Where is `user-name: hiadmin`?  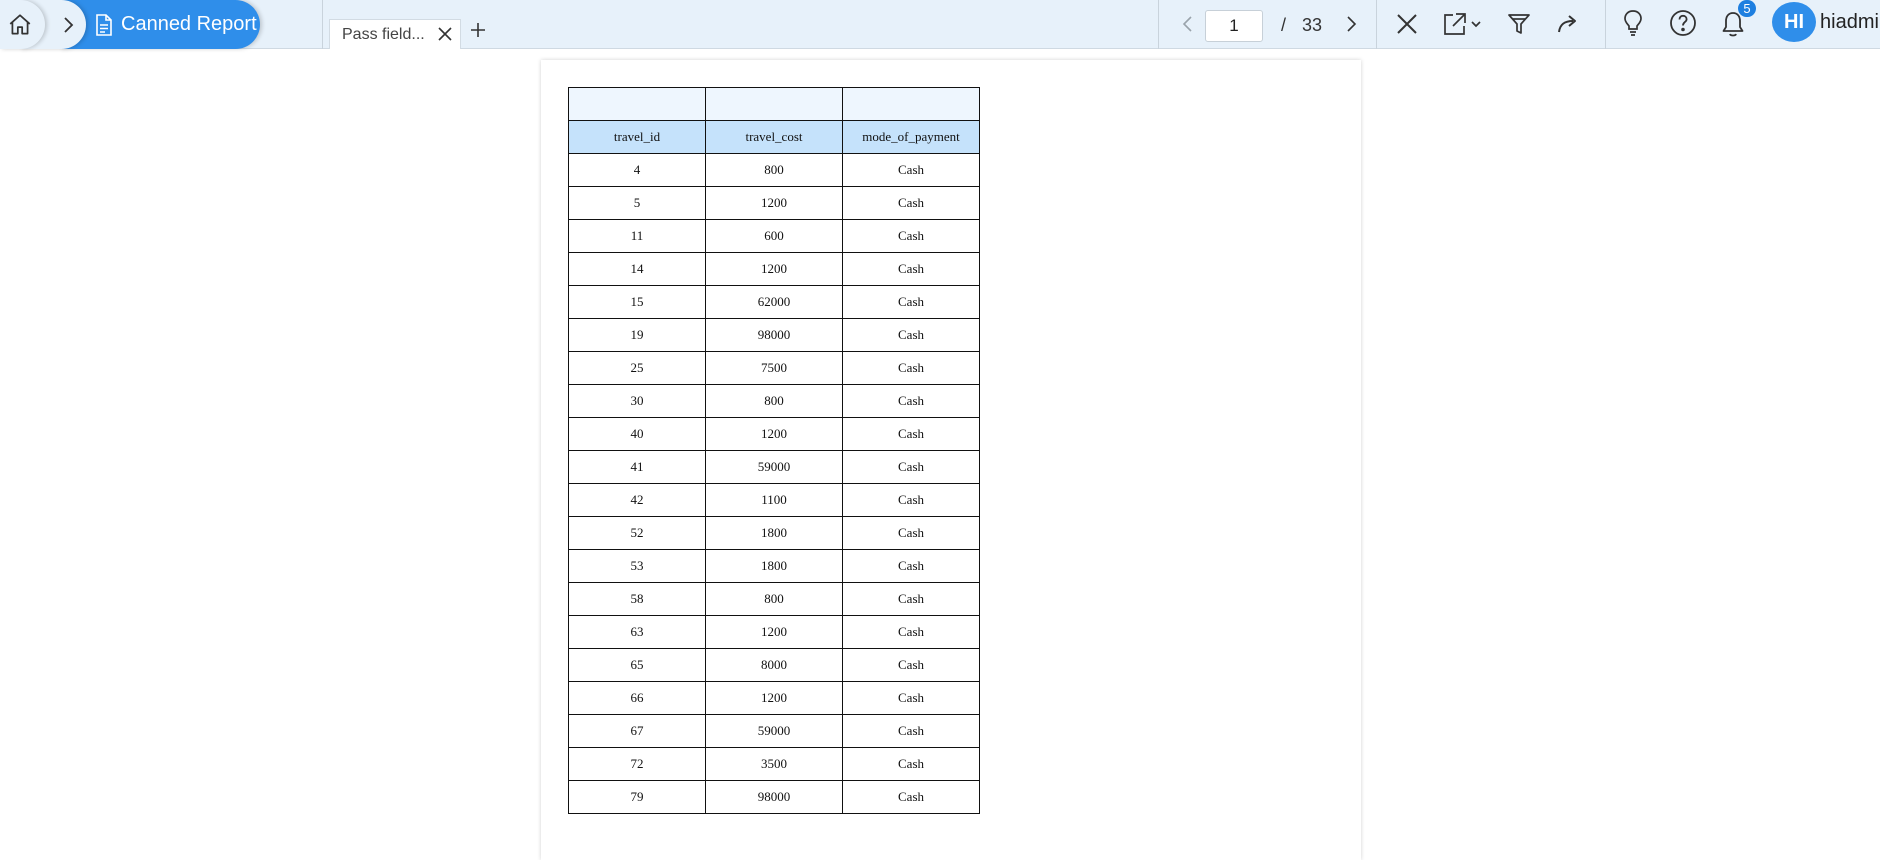 user-name: hiadmin is located at coordinates (1850, 22).